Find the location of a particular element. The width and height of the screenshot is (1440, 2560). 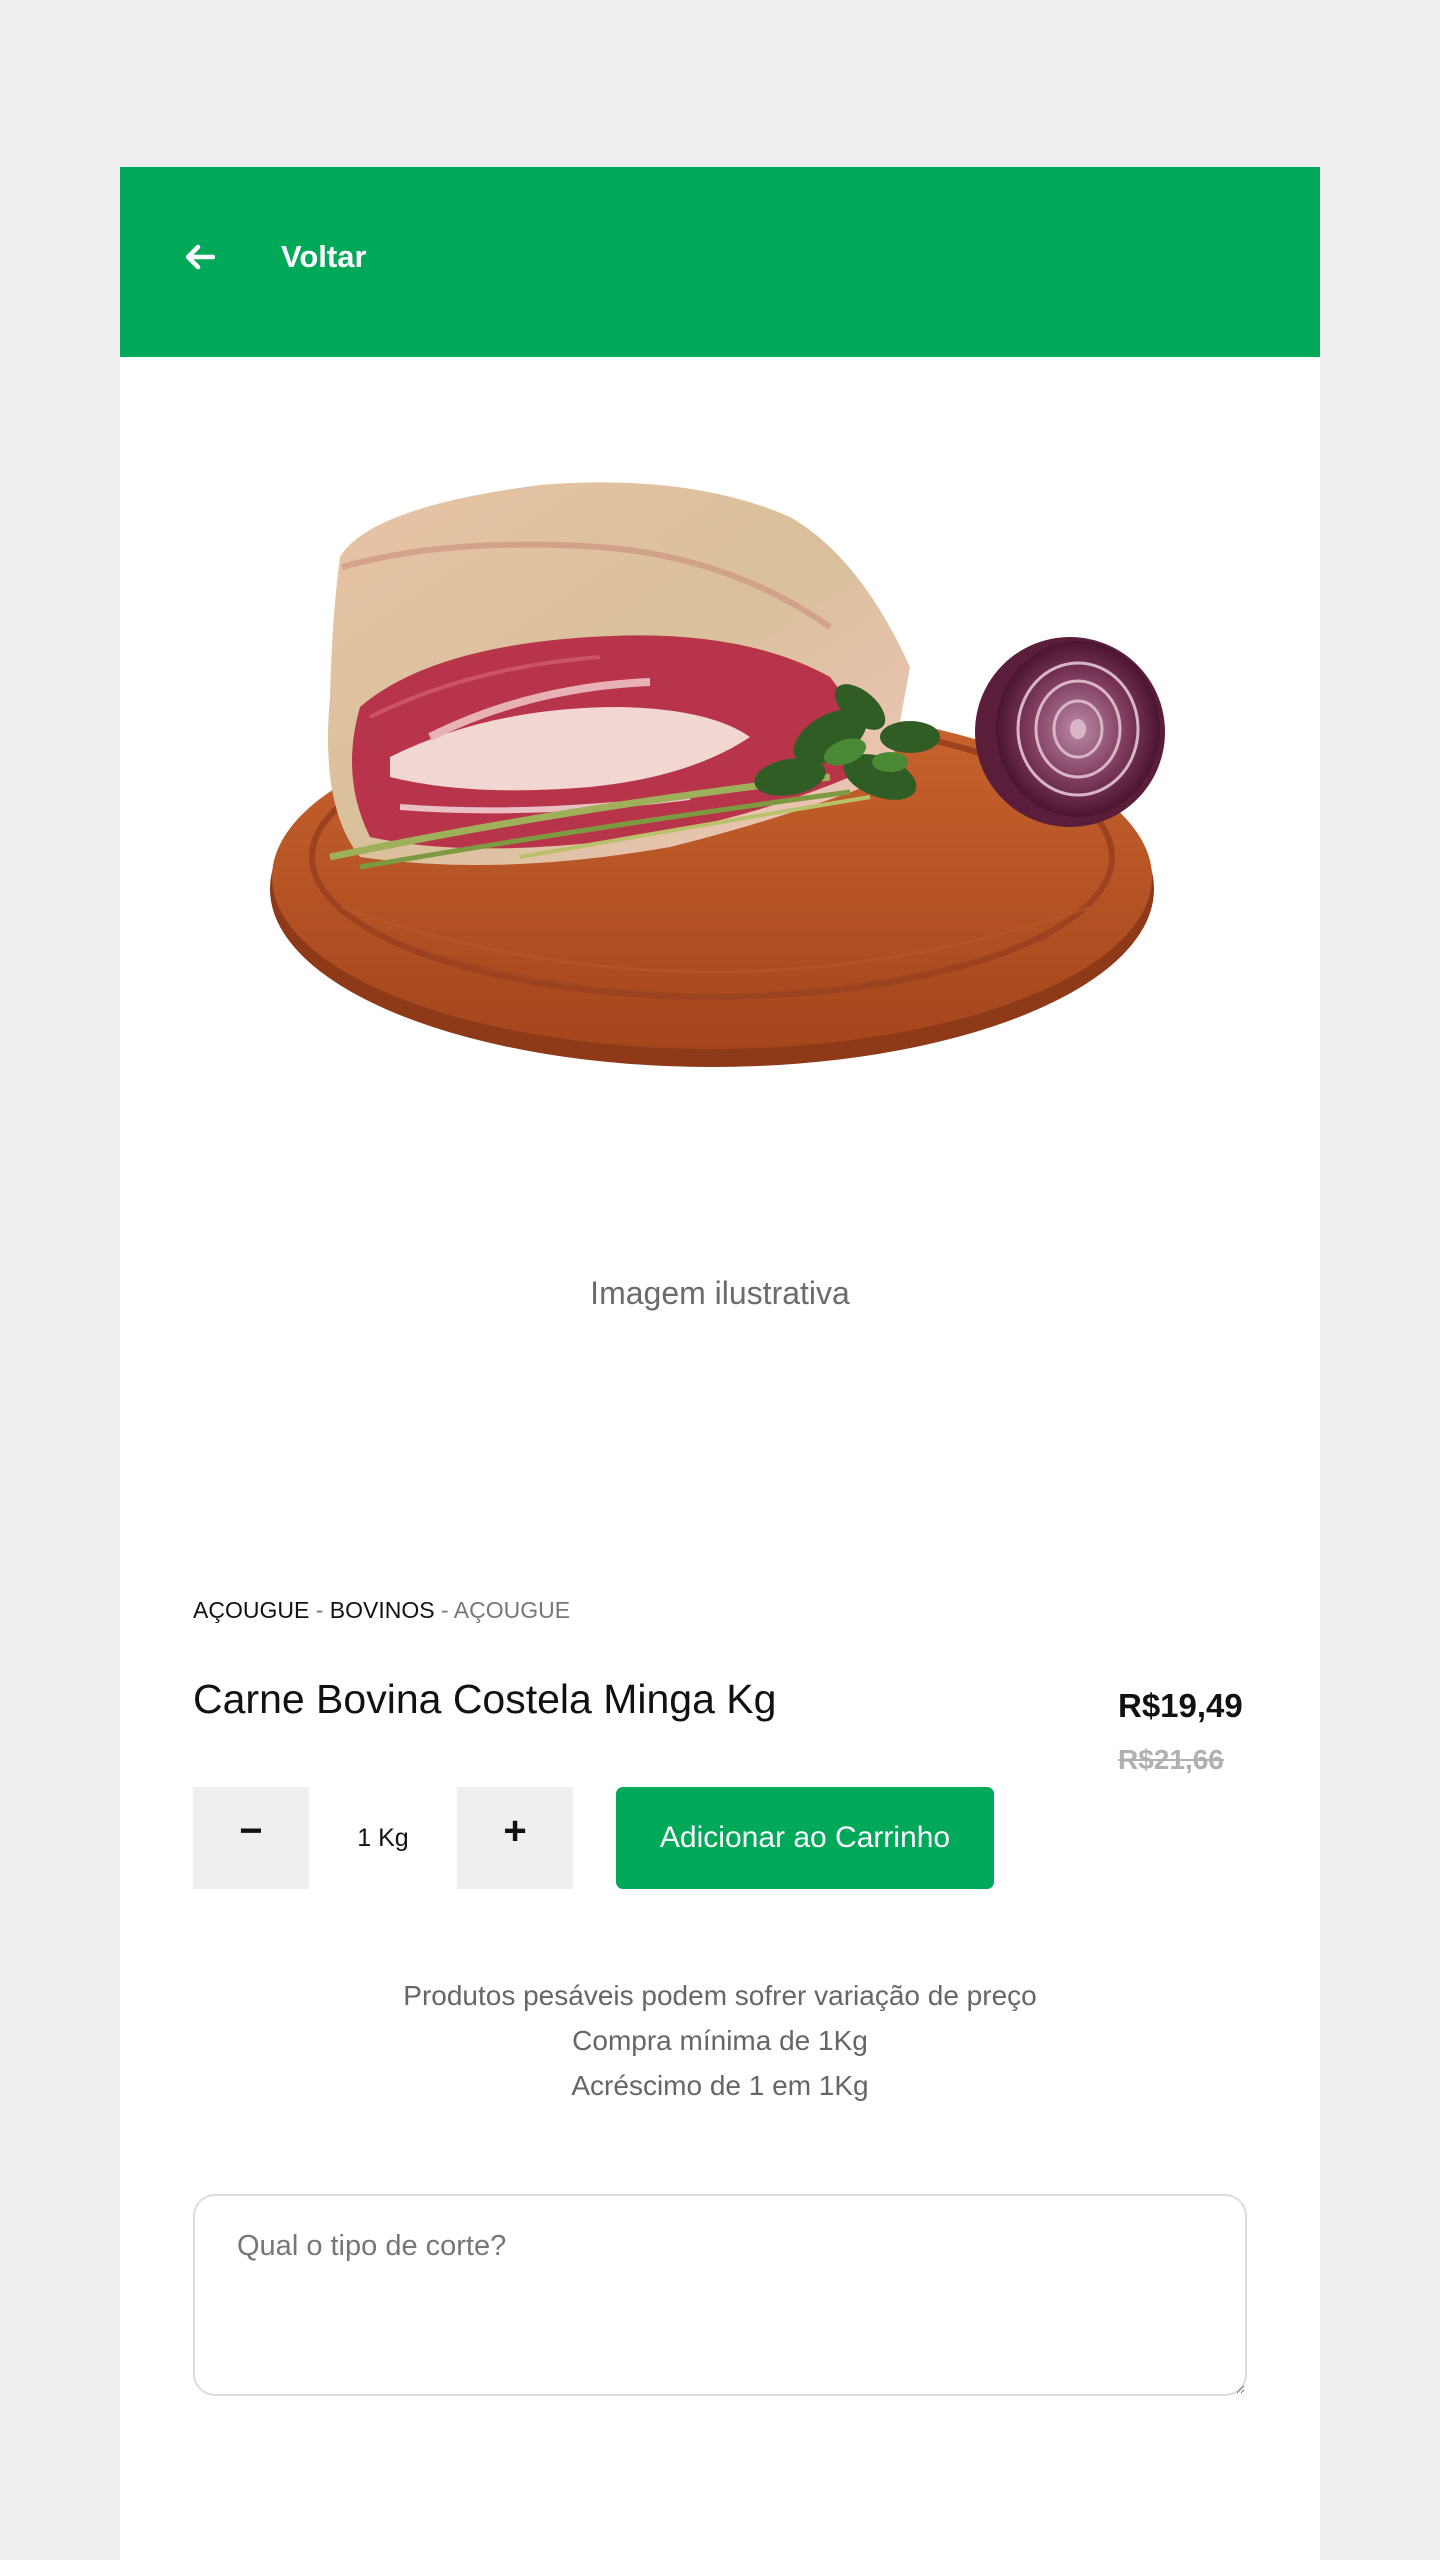

note-minimum-purchase: Compra mínima de 1Kg is located at coordinates (720, 2040).